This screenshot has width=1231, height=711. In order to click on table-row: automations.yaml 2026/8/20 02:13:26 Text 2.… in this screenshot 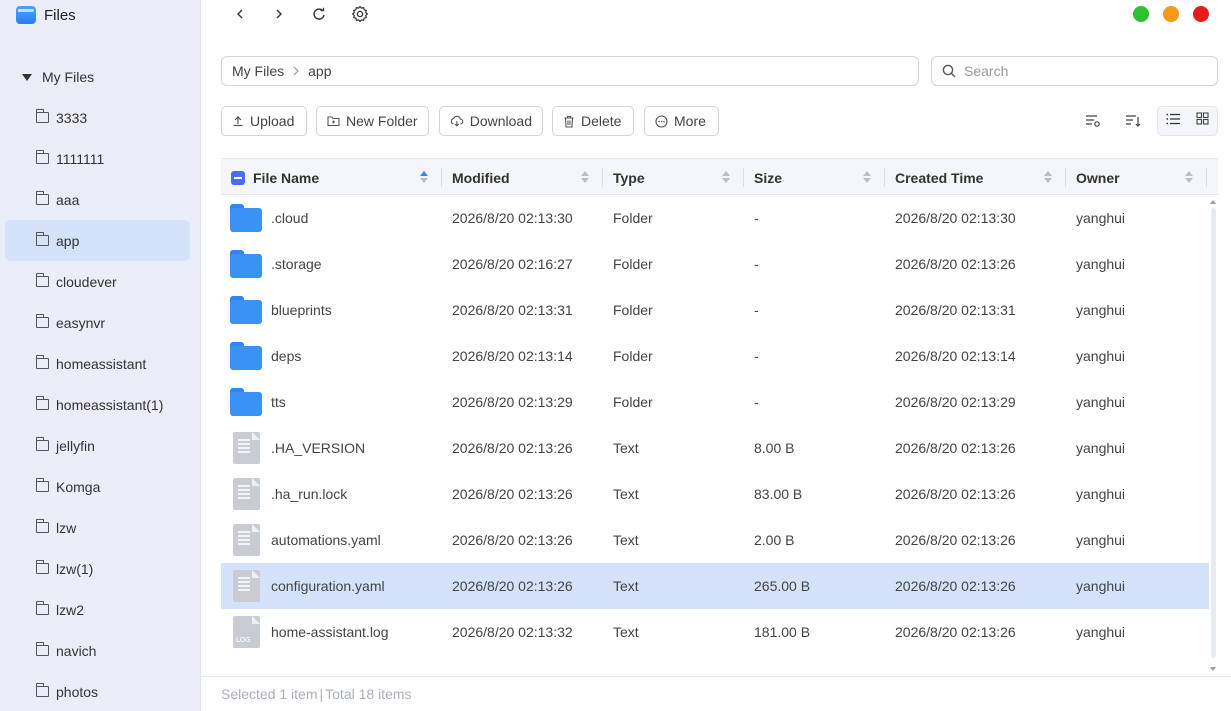, I will do `click(715, 540)`.